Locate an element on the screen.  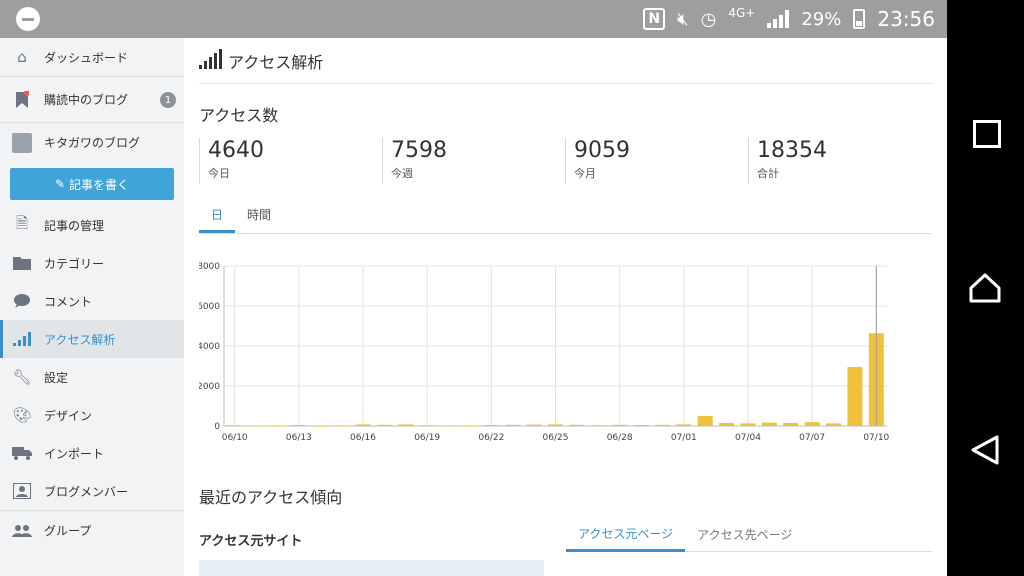
back-button is located at coordinates (985, 450).